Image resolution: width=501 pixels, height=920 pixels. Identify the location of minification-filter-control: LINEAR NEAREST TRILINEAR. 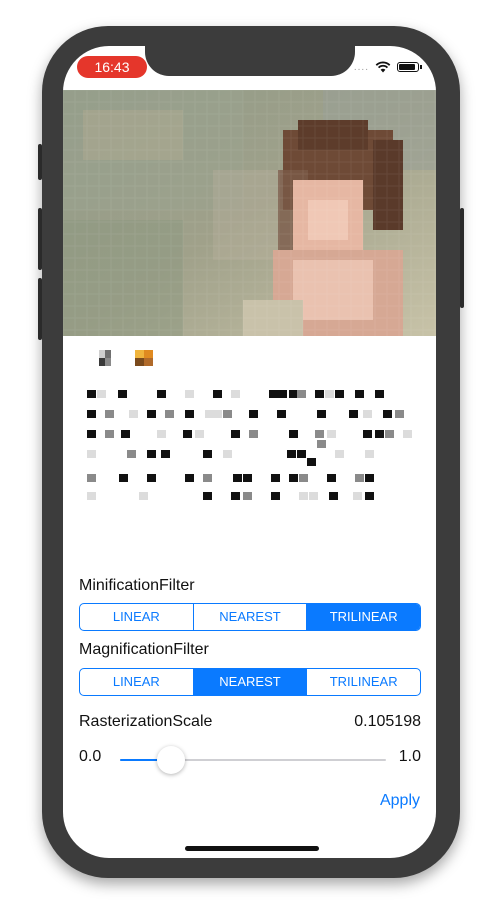
(250, 617).